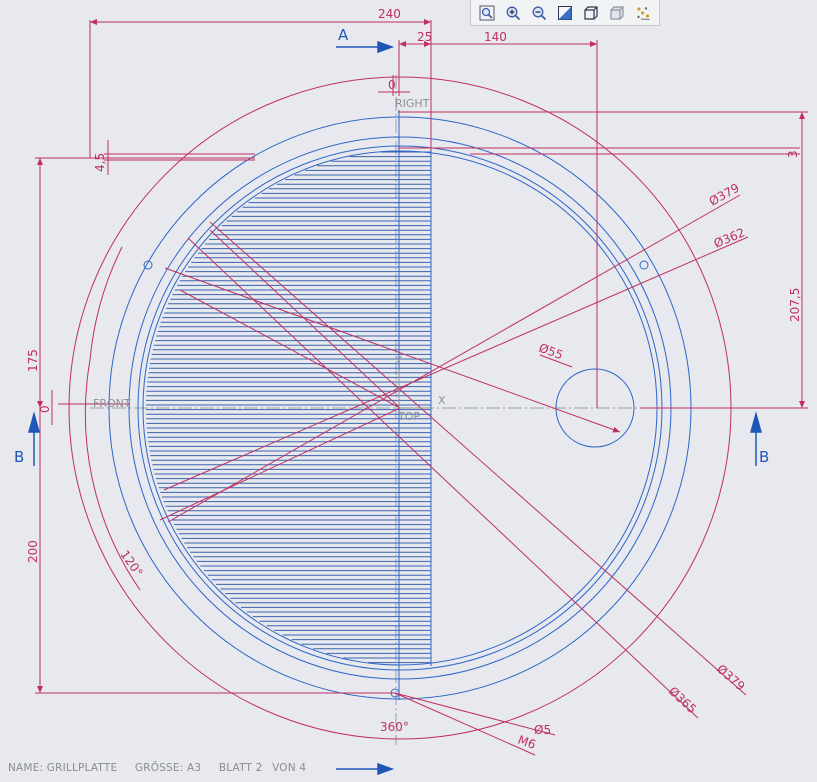 This screenshot has width=817, height=782. What do you see at coordinates (731, 678) in the screenshot?
I see `dim-dia379-bottom-text: Ø379` at bounding box center [731, 678].